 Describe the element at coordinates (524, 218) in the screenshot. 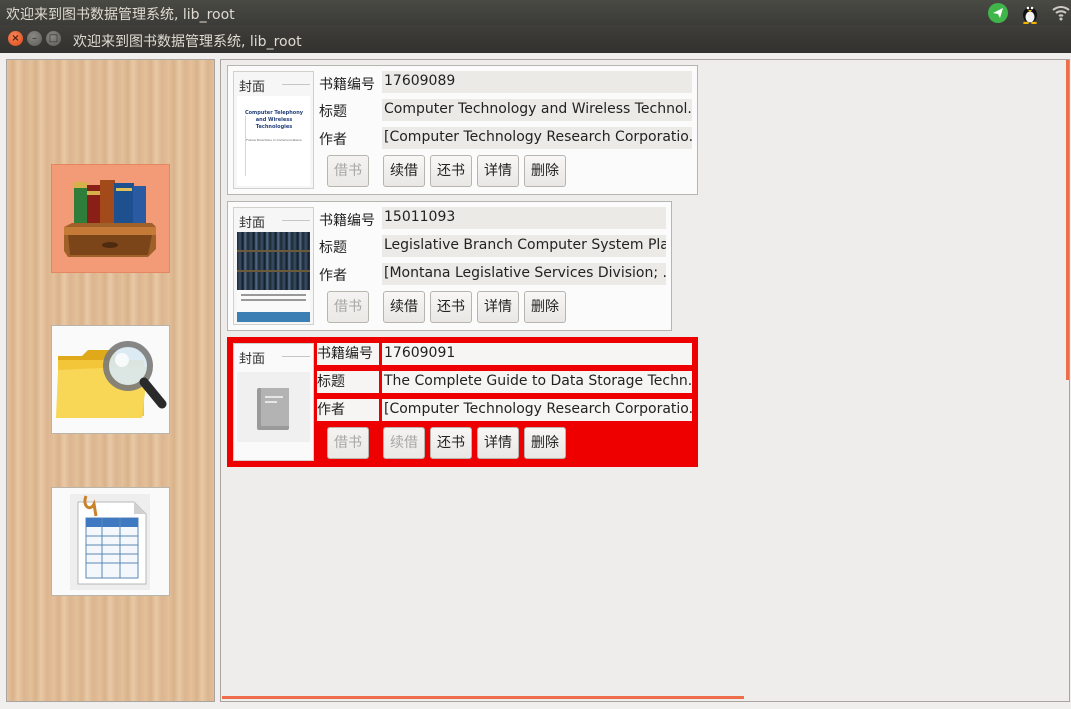

I see `book-id-value: 15011093` at that location.